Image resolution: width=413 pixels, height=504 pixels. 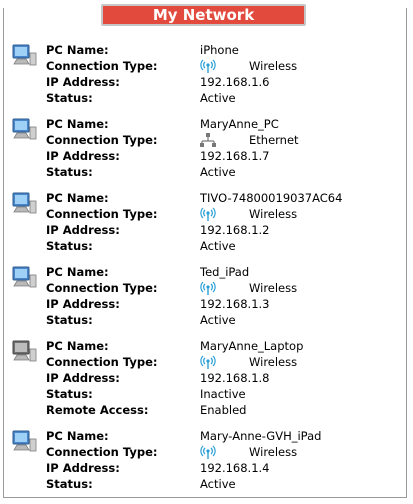 I want to click on pc-name-value: iPhone, so click(x=219, y=50).